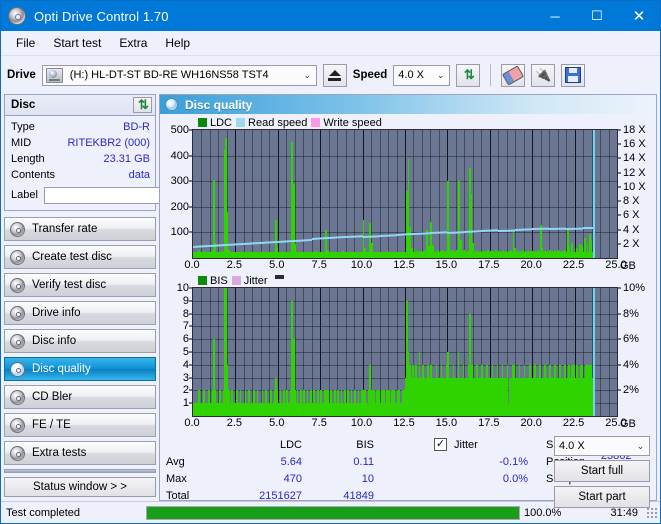 This screenshot has height=524, width=661. I want to click on sidebar-item-verify-test-disc: Verify test disc, so click(80, 285).